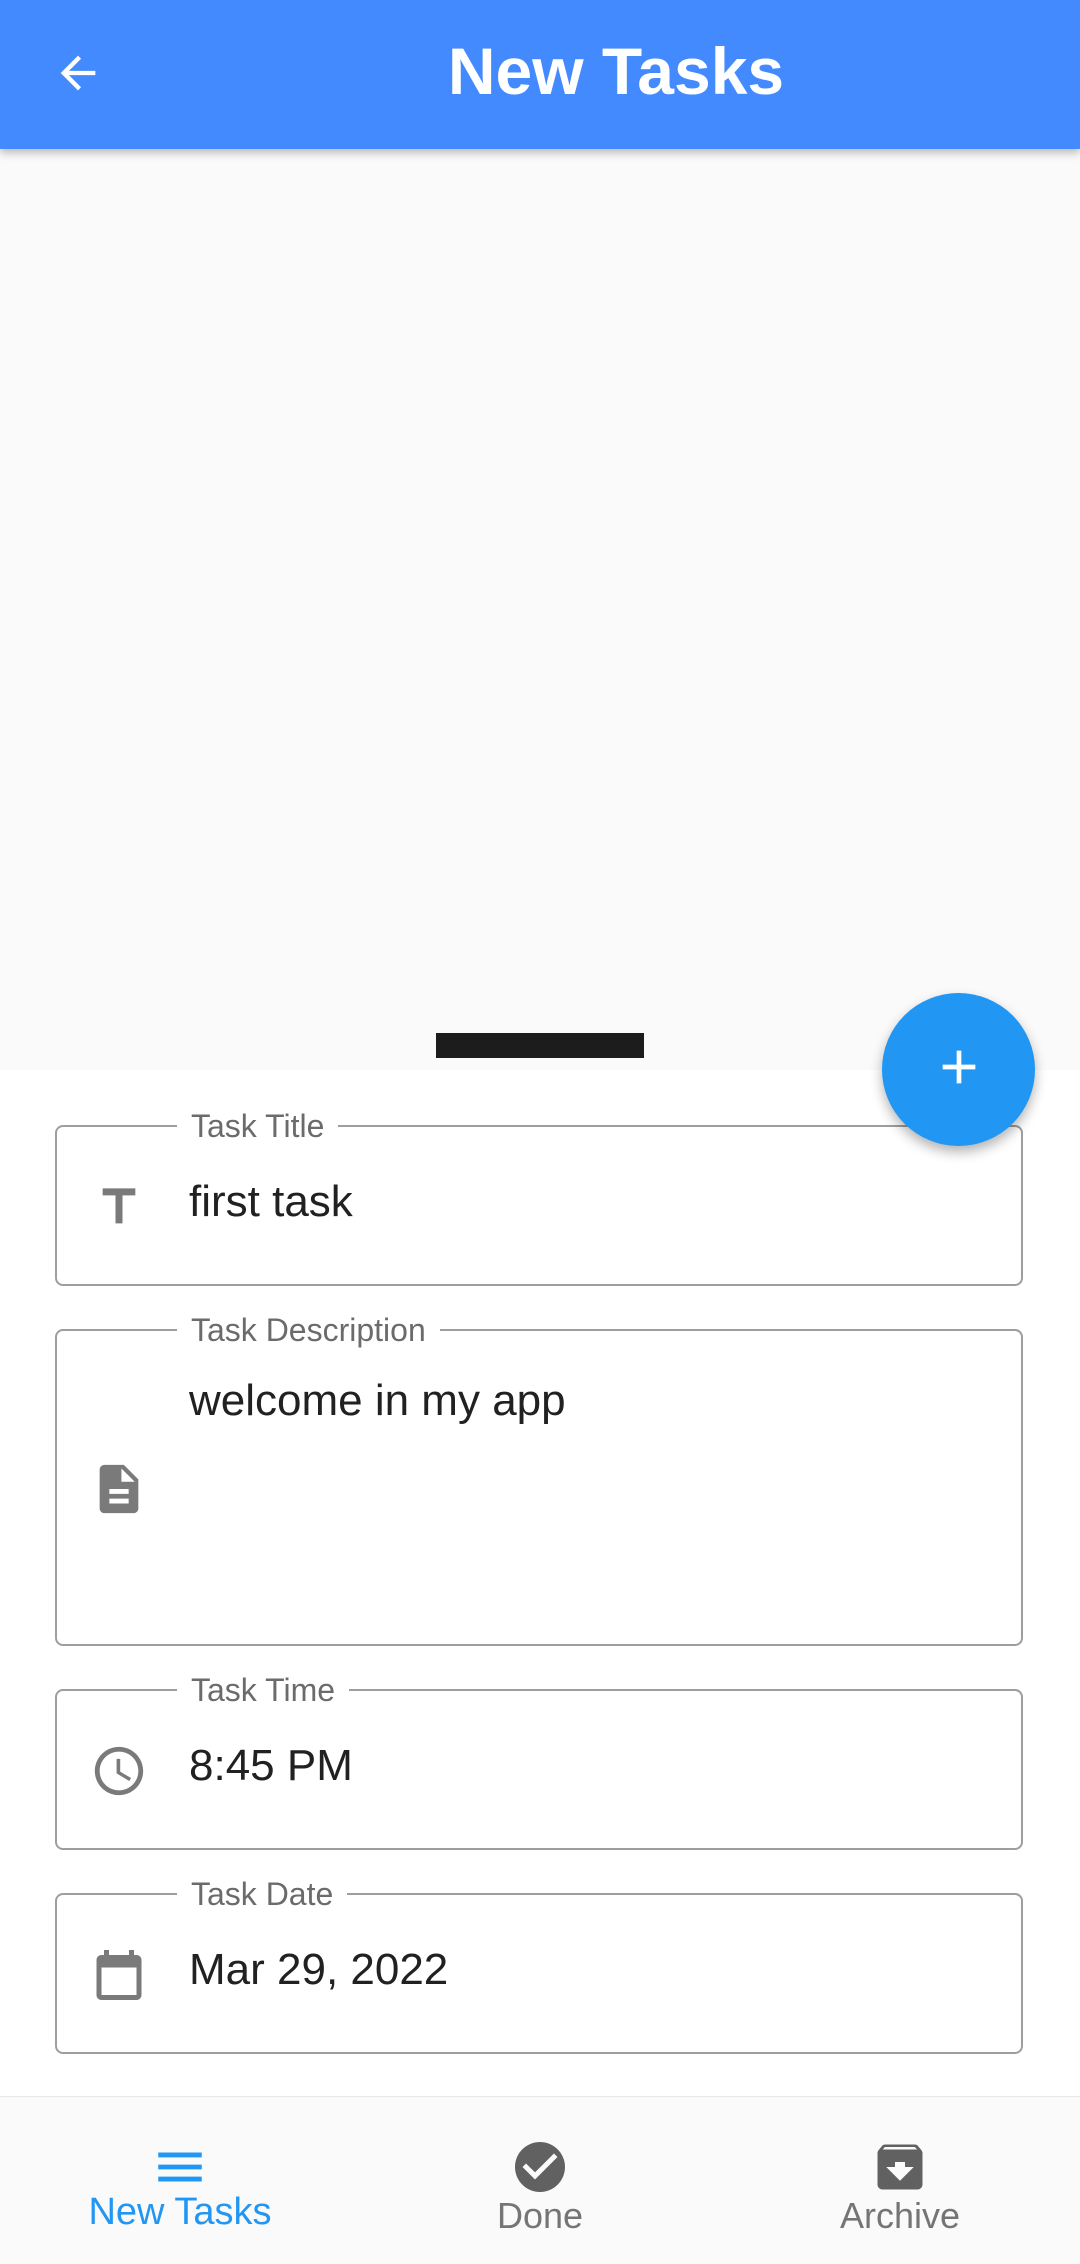  Describe the element at coordinates (258, 1126) in the screenshot. I see `task-title-label: Task Title` at that location.